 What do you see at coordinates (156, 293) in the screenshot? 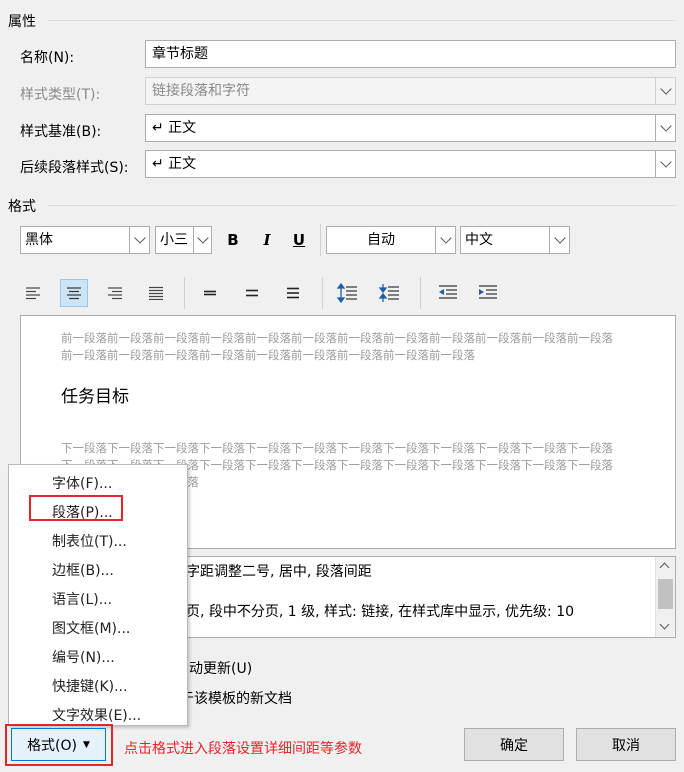
I see `align-justify-icon` at bounding box center [156, 293].